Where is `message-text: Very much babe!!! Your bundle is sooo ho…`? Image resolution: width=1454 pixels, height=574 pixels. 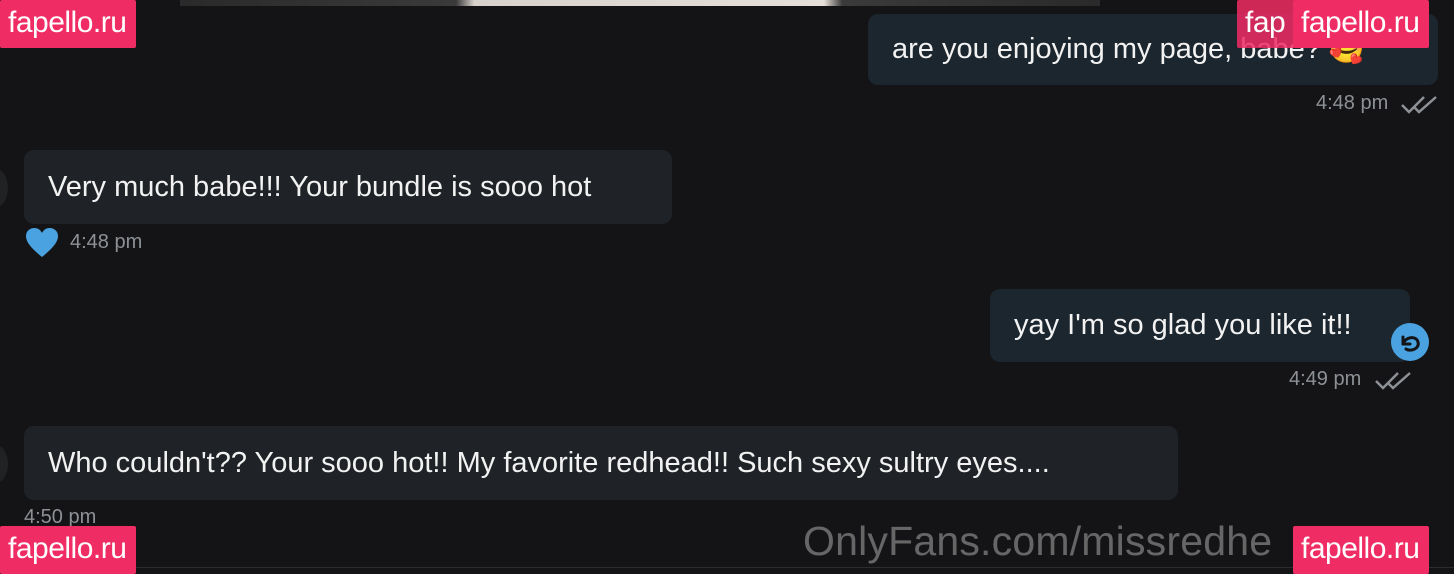 message-text: Very much babe!!! Your bundle is sooo ho… is located at coordinates (320, 186).